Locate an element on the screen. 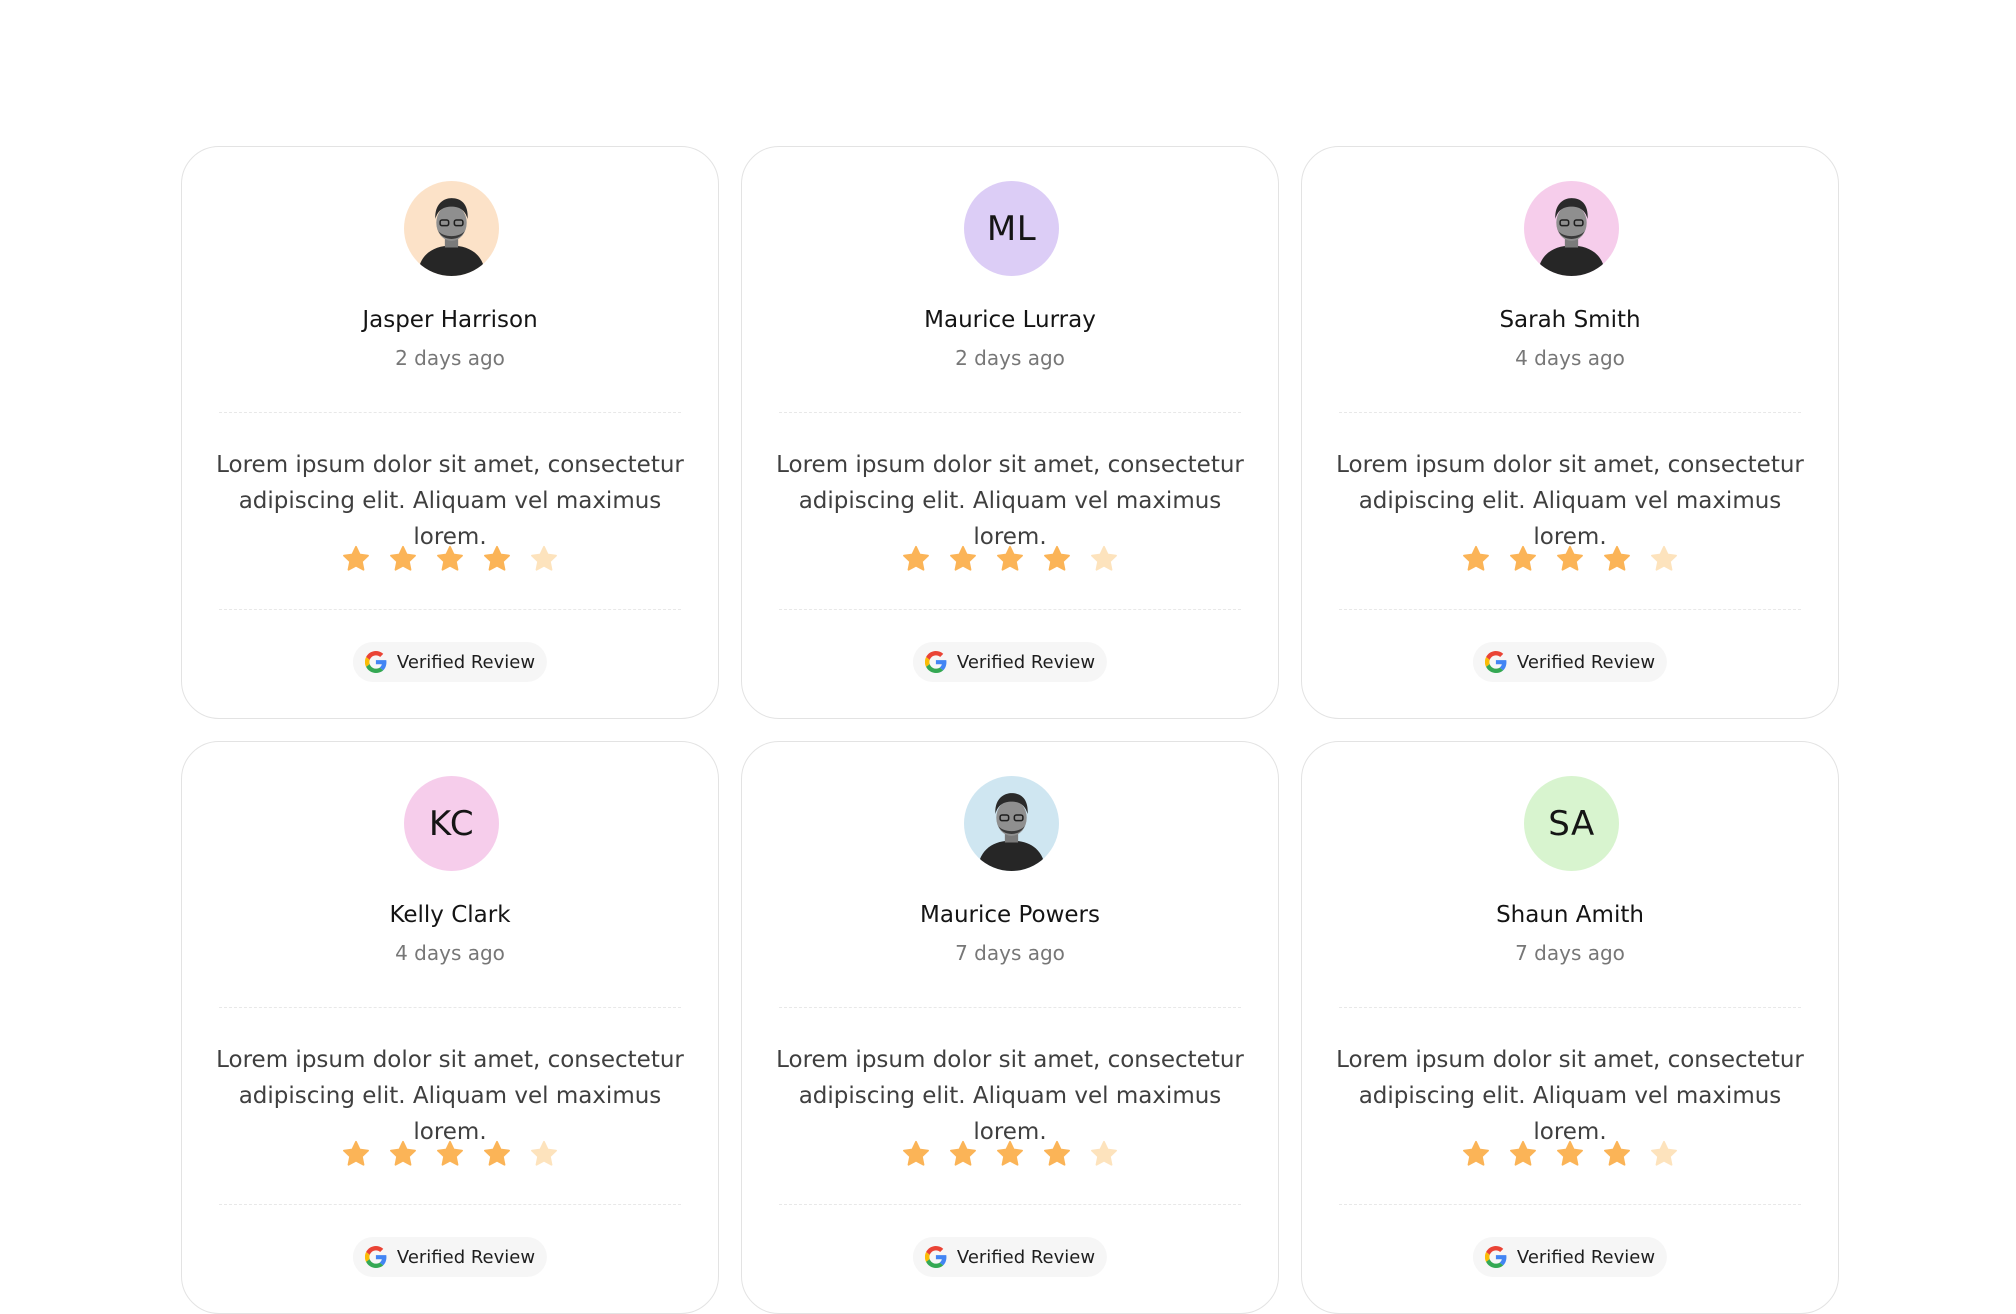  avatar-initials: SA is located at coordinates (1571, 823).